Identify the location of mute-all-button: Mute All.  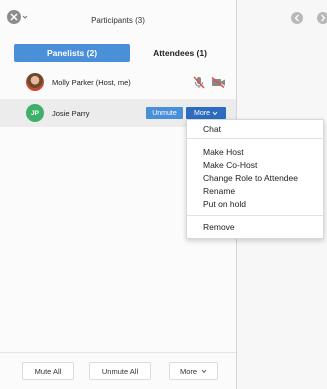
(48, 371).